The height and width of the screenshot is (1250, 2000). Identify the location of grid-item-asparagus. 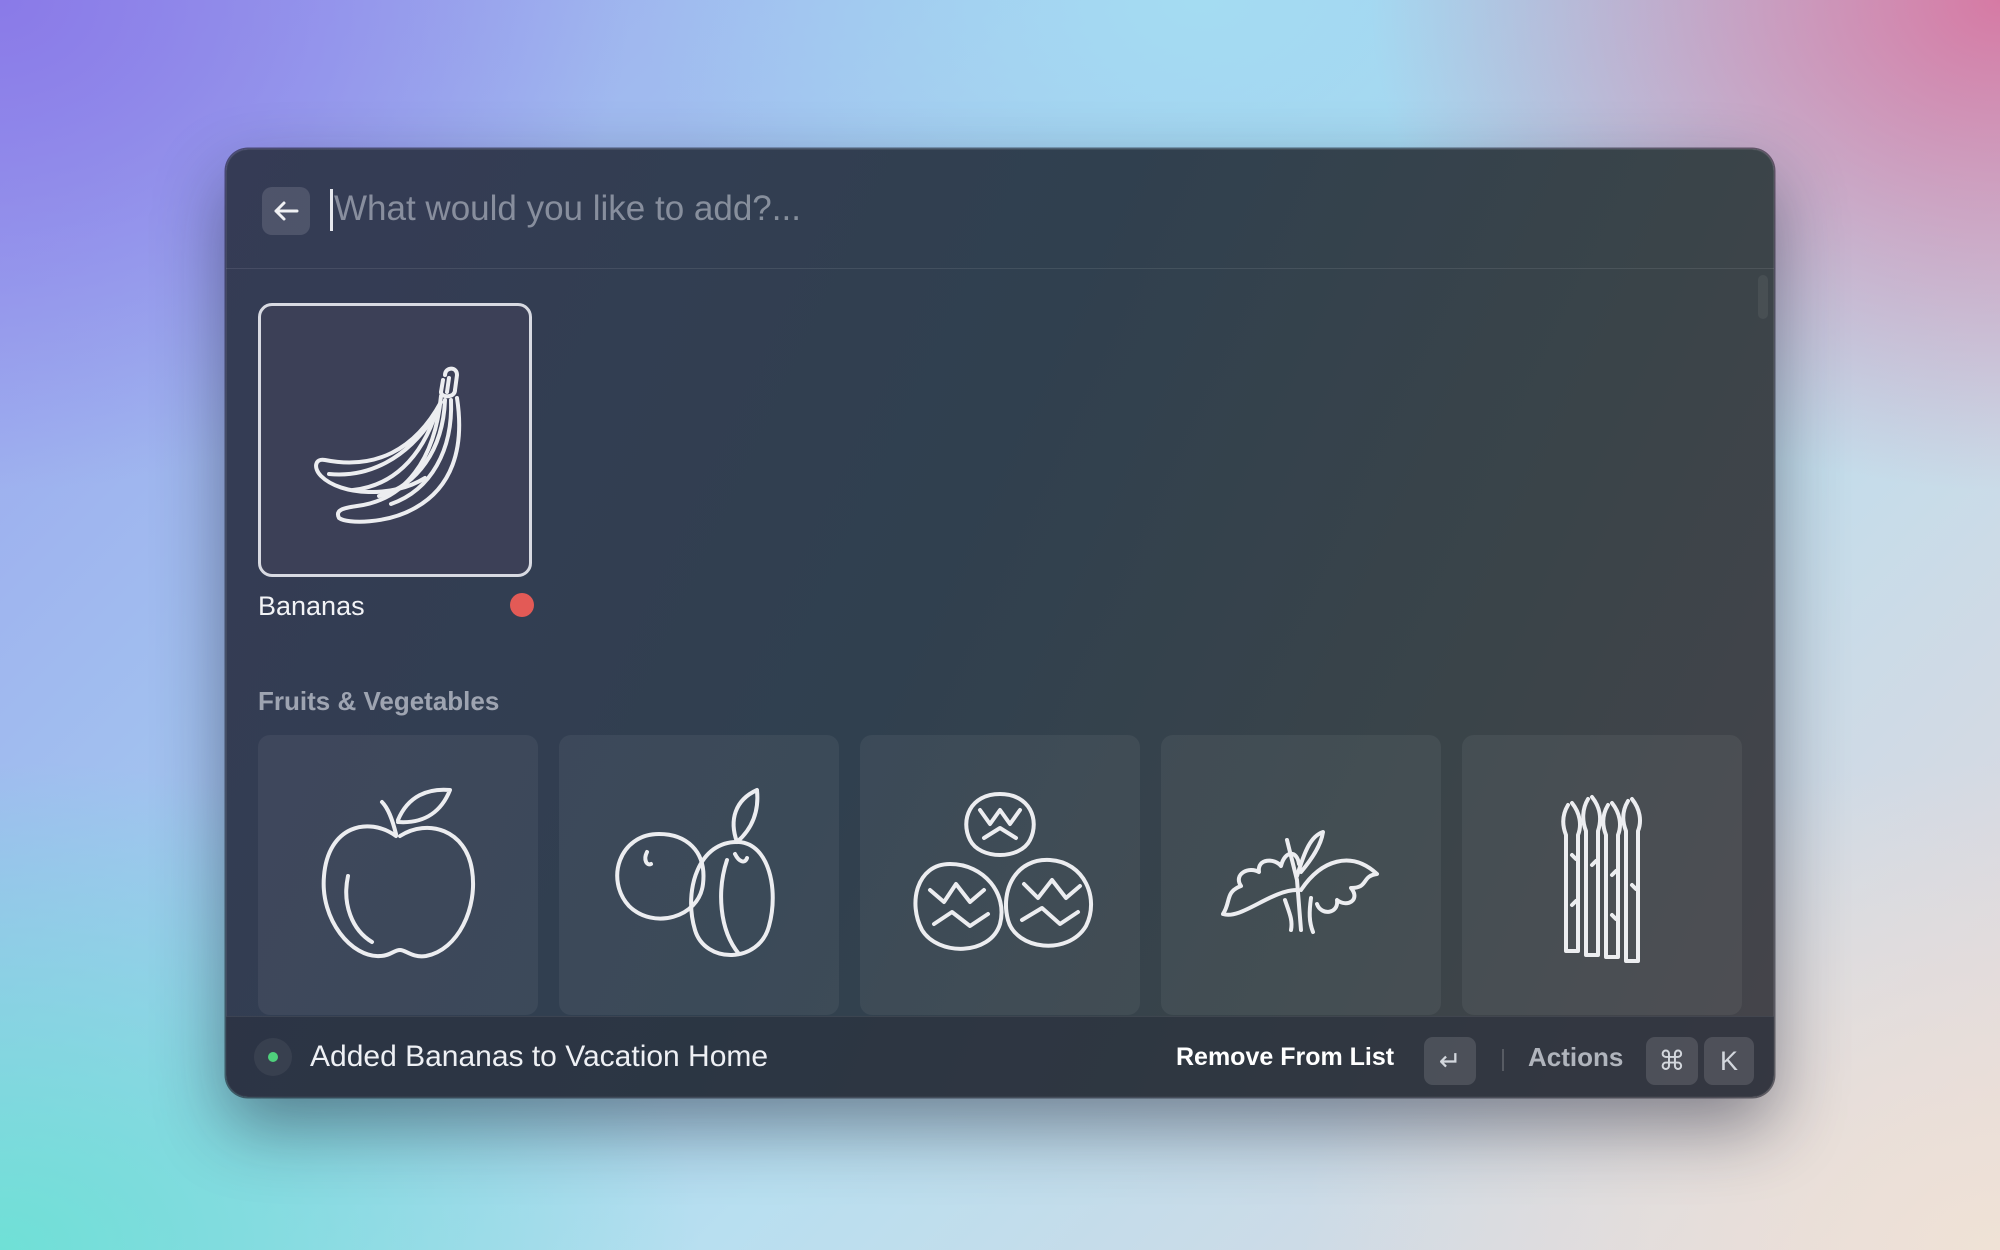
(1602, 875).